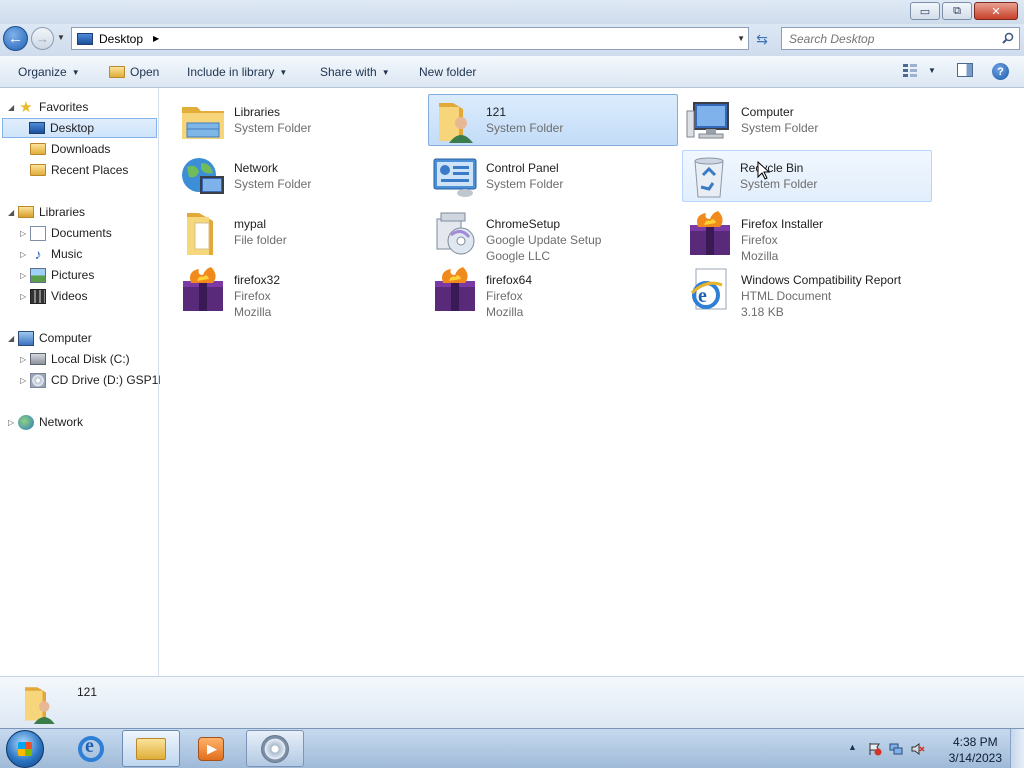  I want to click on file-item-firefox32: firefox32 Firefox Mozilla, so click(301, 290).